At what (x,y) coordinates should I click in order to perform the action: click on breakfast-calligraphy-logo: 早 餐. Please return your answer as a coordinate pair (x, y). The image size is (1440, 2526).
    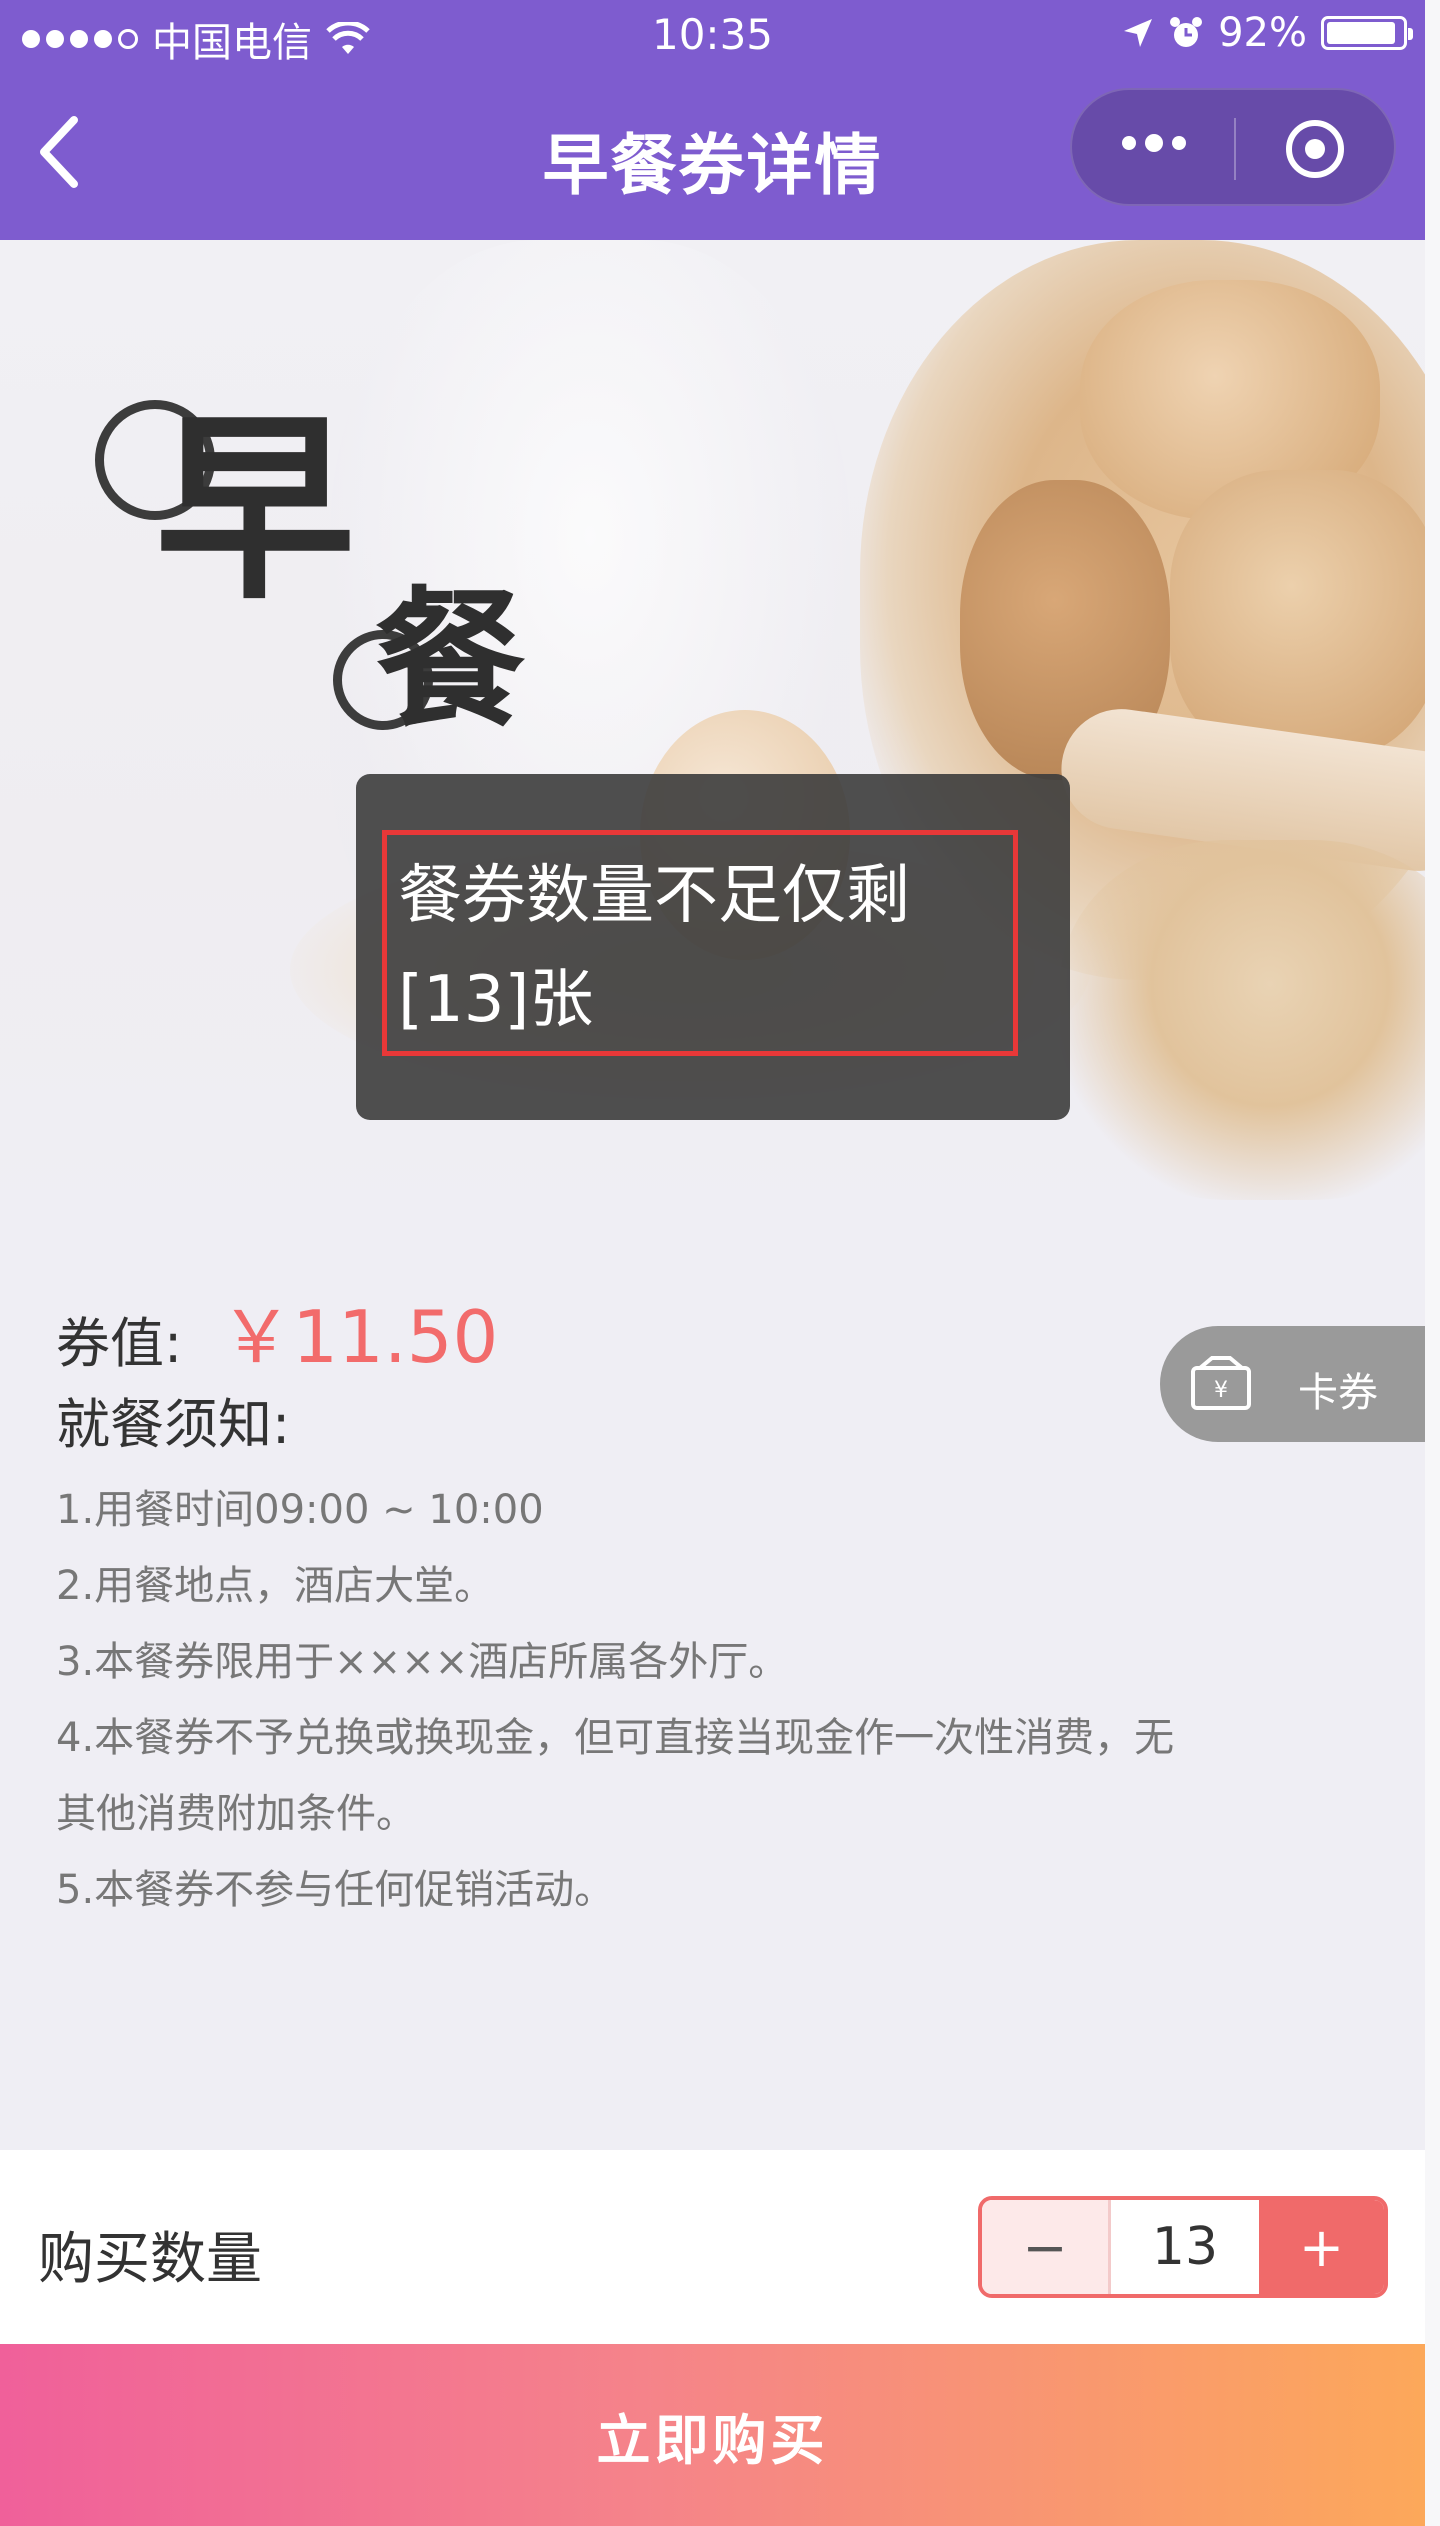
    Looking at the image, I should click on (340, 600).